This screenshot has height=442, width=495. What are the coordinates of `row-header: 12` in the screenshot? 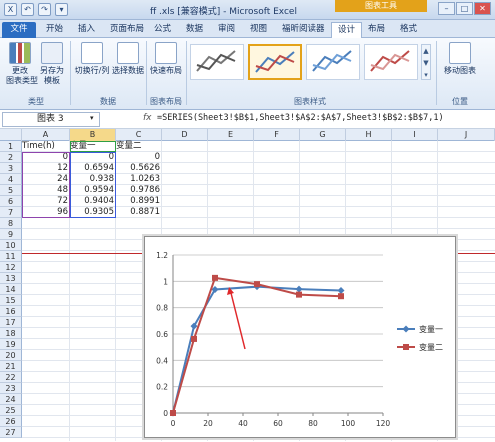 It's located at (11, 267).